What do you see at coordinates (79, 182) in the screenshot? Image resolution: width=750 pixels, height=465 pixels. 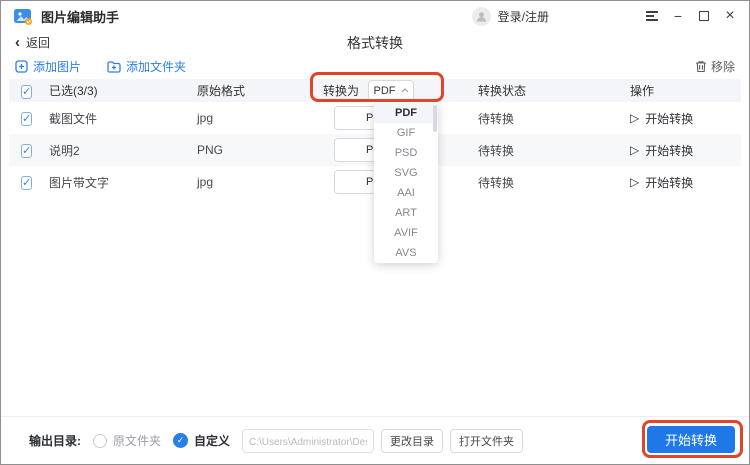 I see `file-name: 图片带文字` at bounding box center [79, 182].